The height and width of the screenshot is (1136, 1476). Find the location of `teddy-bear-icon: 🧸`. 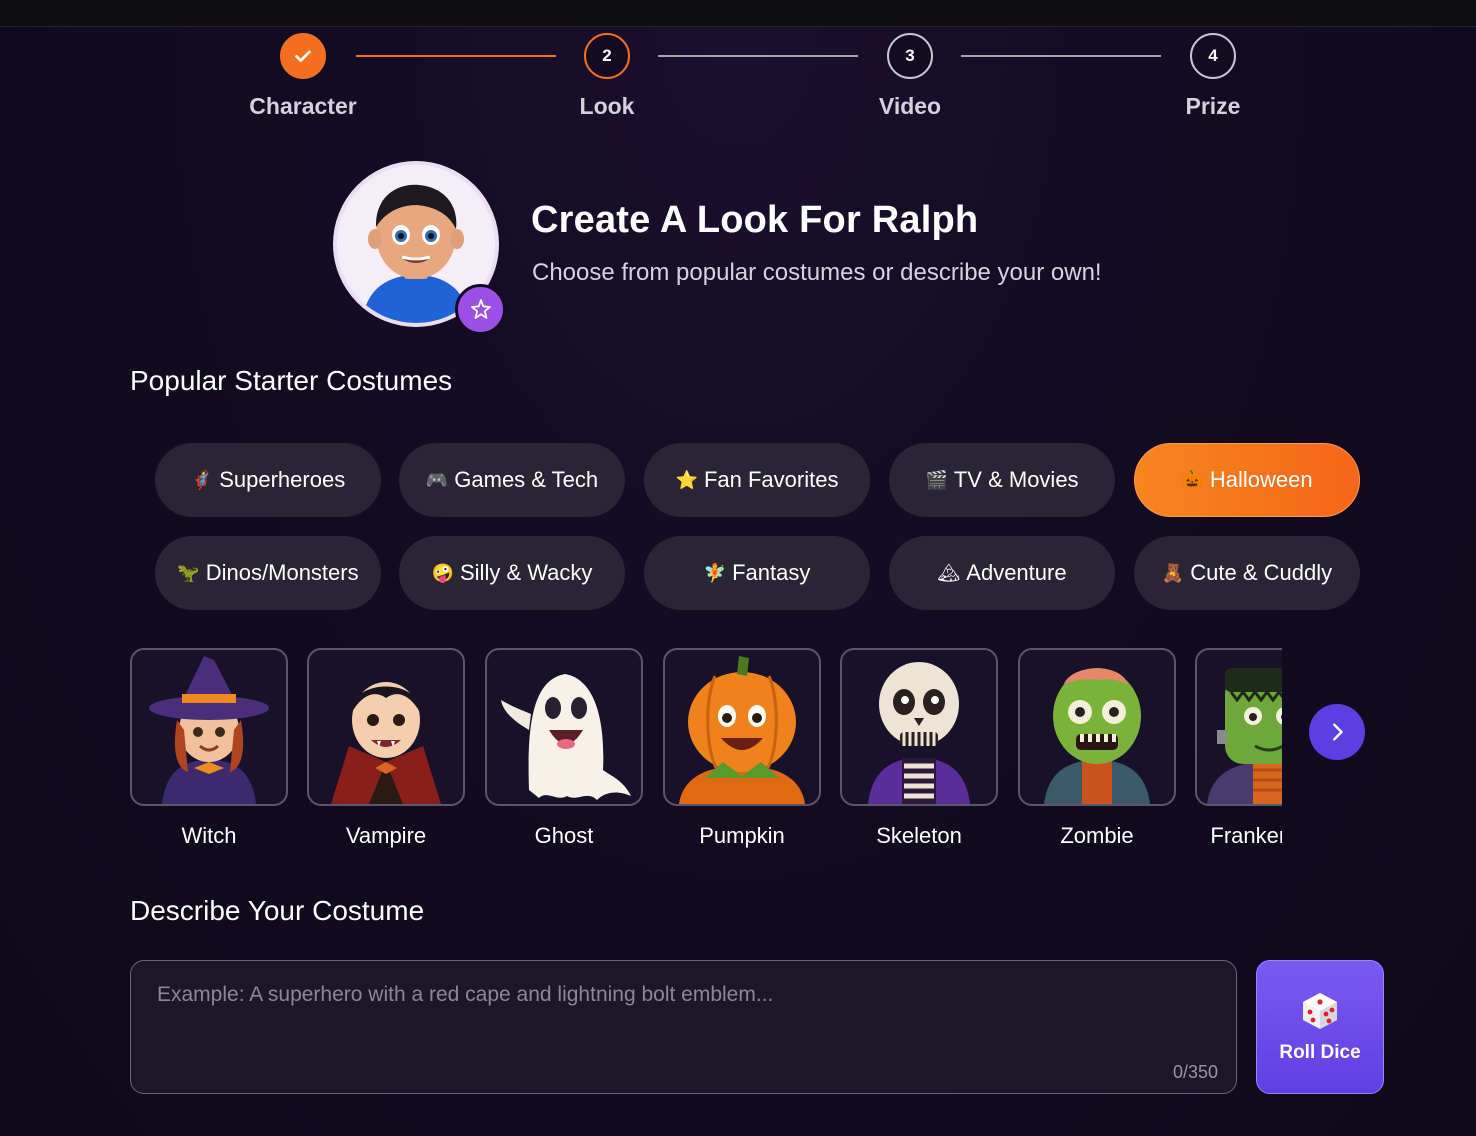

teddy-bear-icon: 🧸 is located at coordinates (1173, 573).